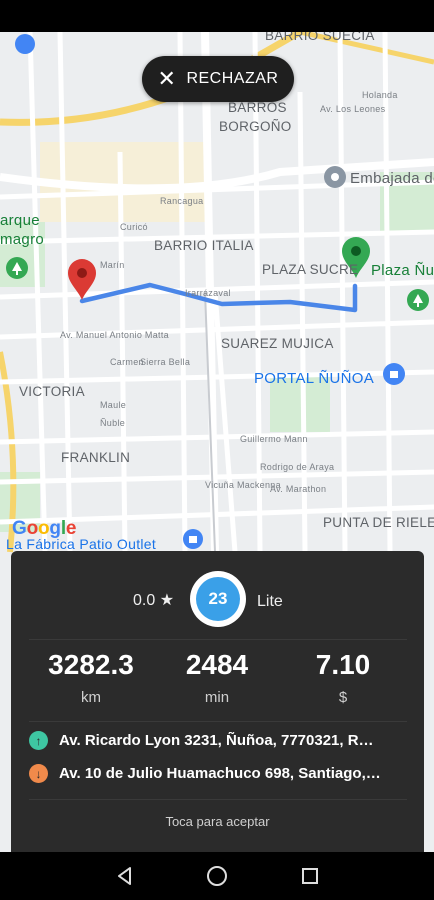 The image size is (434, 900). What do you see at coordinates (277, 343) in the screenshot?
I see `map-label: SUAREZ MUJICA` at bounding box center [277, 343].